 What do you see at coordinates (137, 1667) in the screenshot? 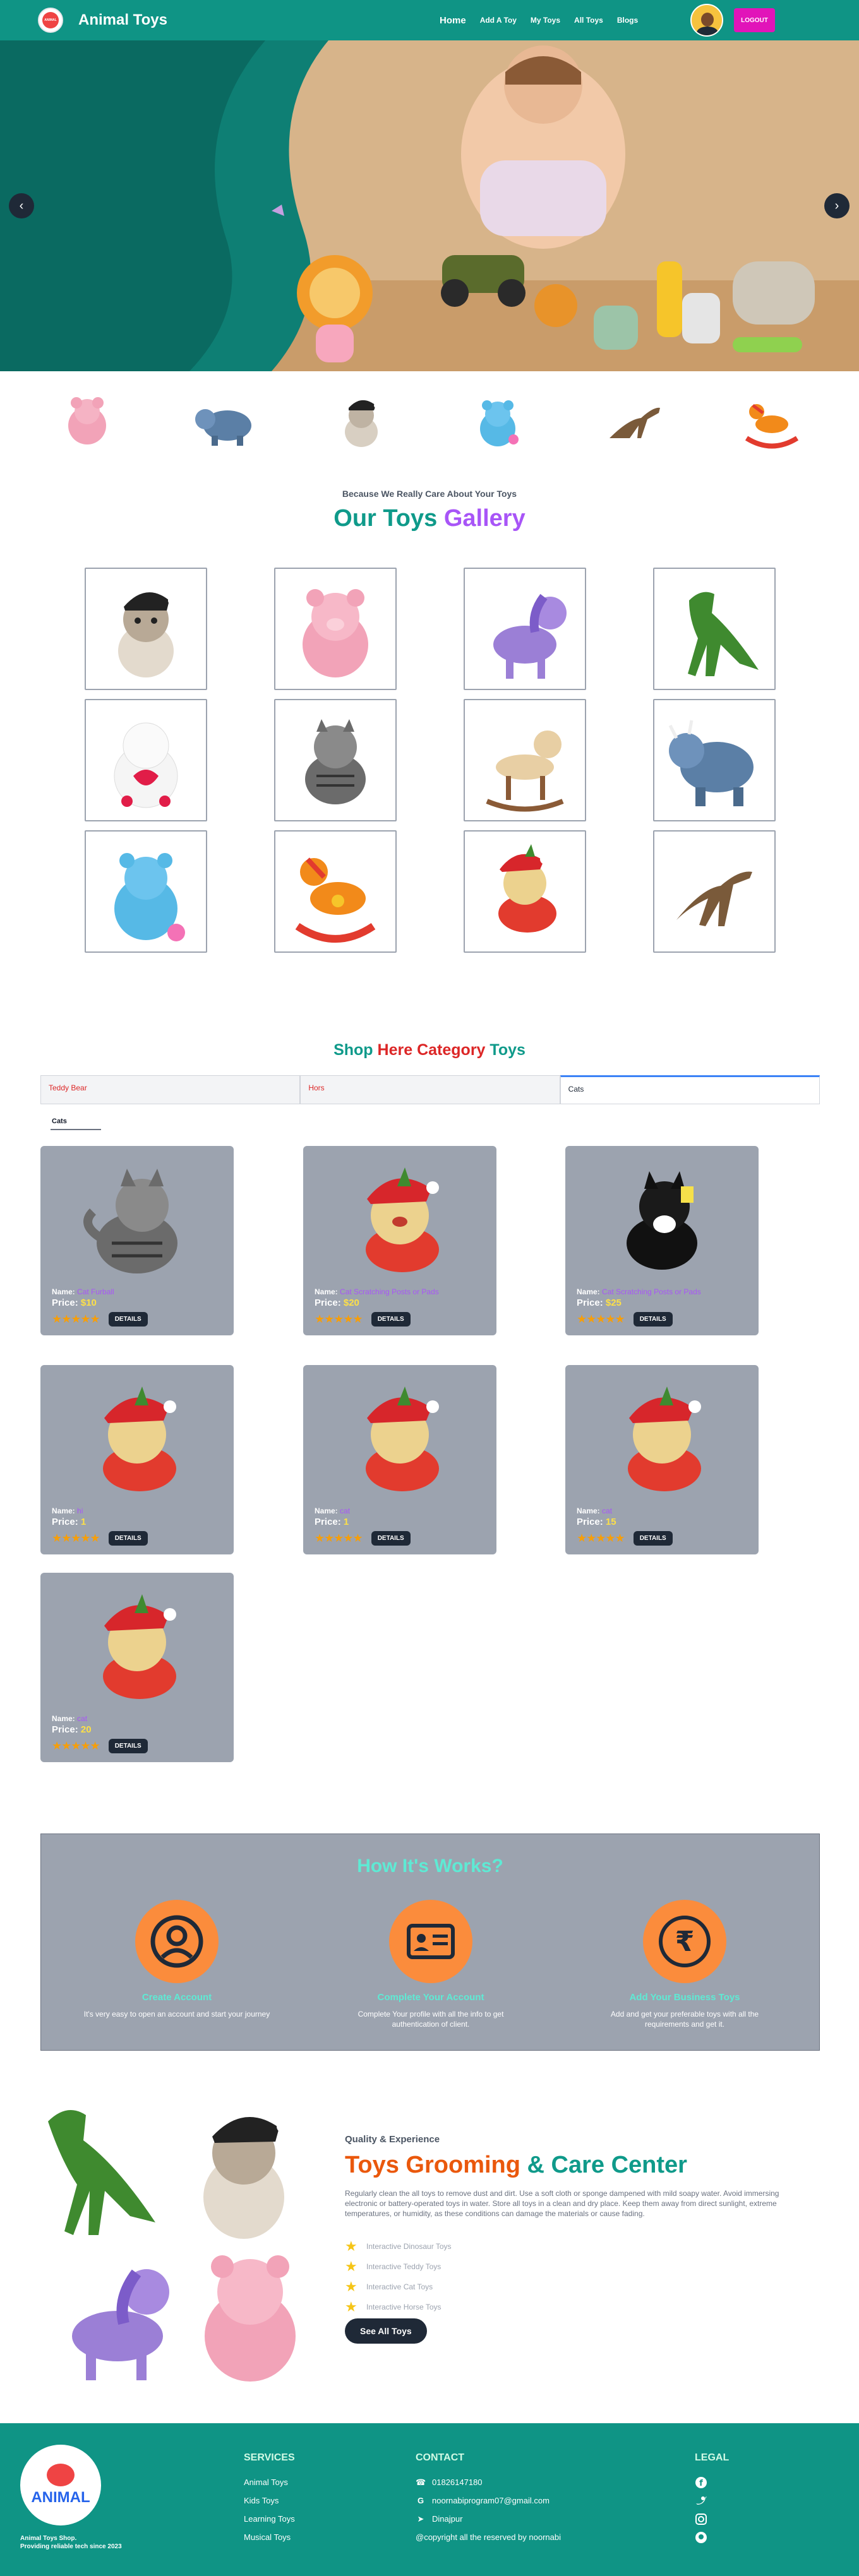
I see `product-card: Name: cat Price: 20 ★★★★★ DETAILS` at bounding box center [137, 1667].